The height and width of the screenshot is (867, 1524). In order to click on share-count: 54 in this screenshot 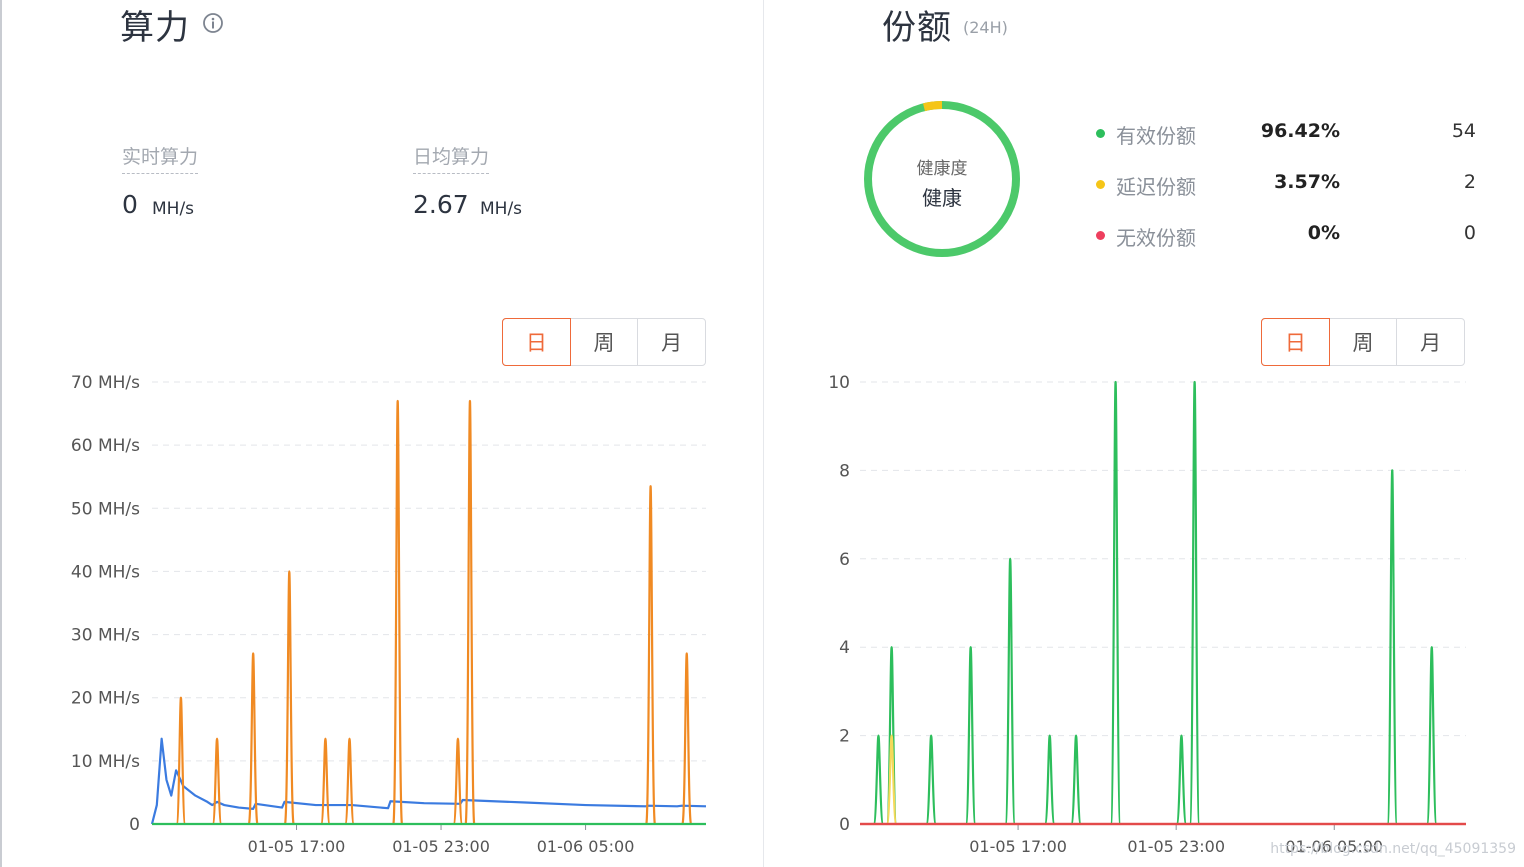, I will do `click(1463, 131)`.